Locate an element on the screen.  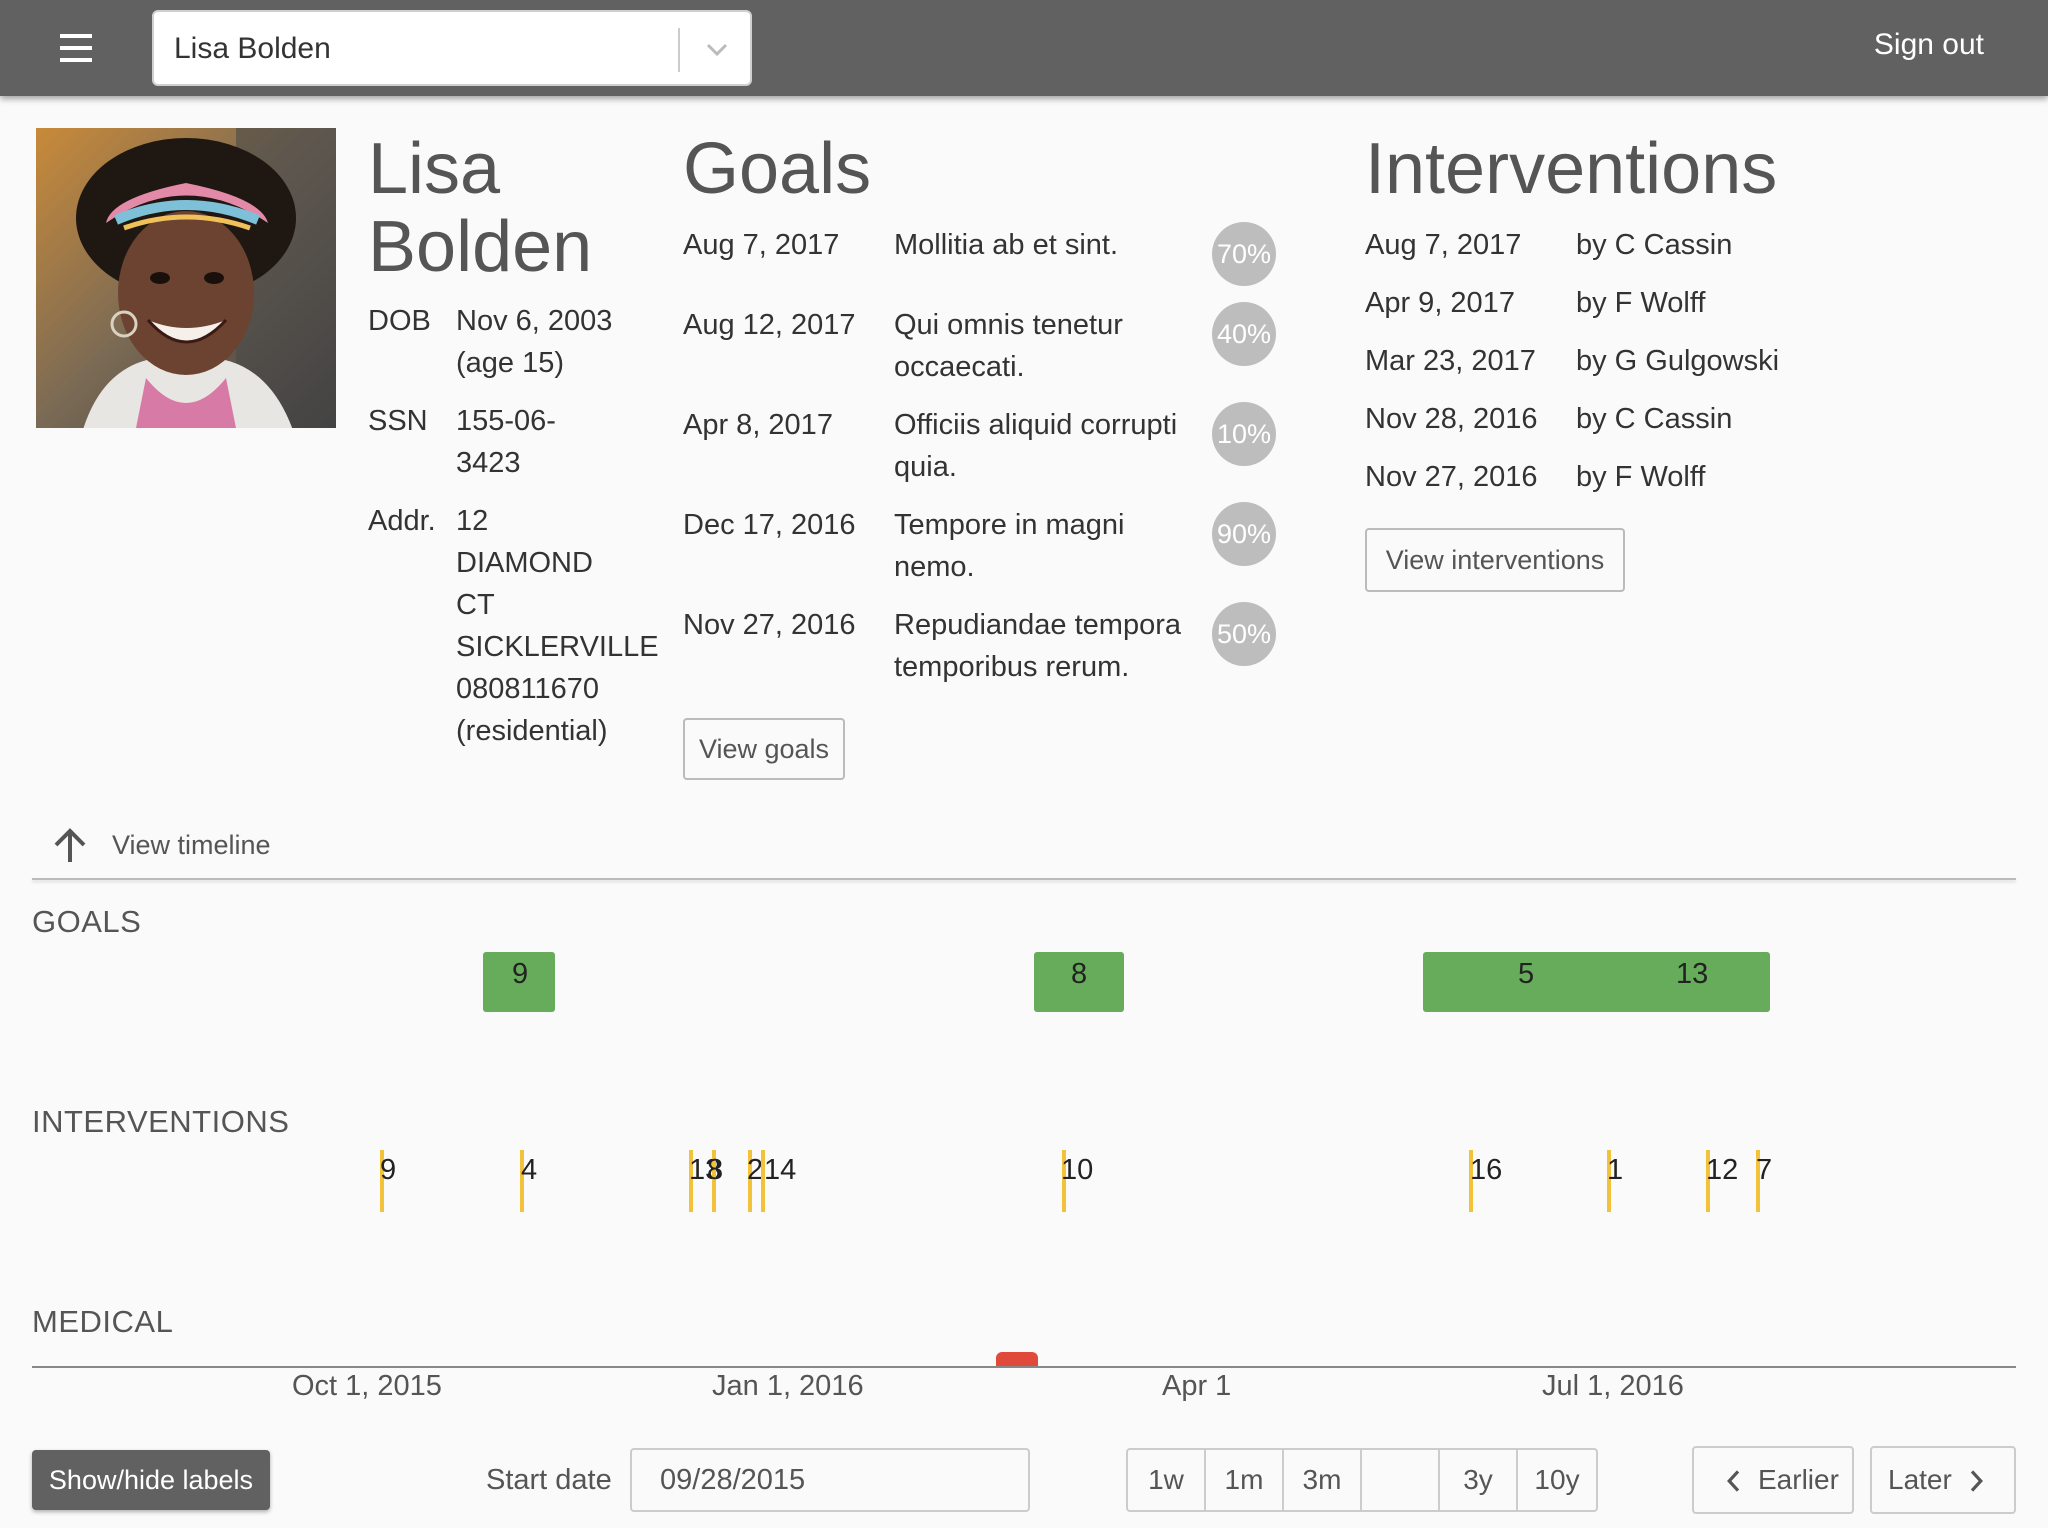
intervention-date: Nov 27, 2016 is located at coordinates (1451, 477).